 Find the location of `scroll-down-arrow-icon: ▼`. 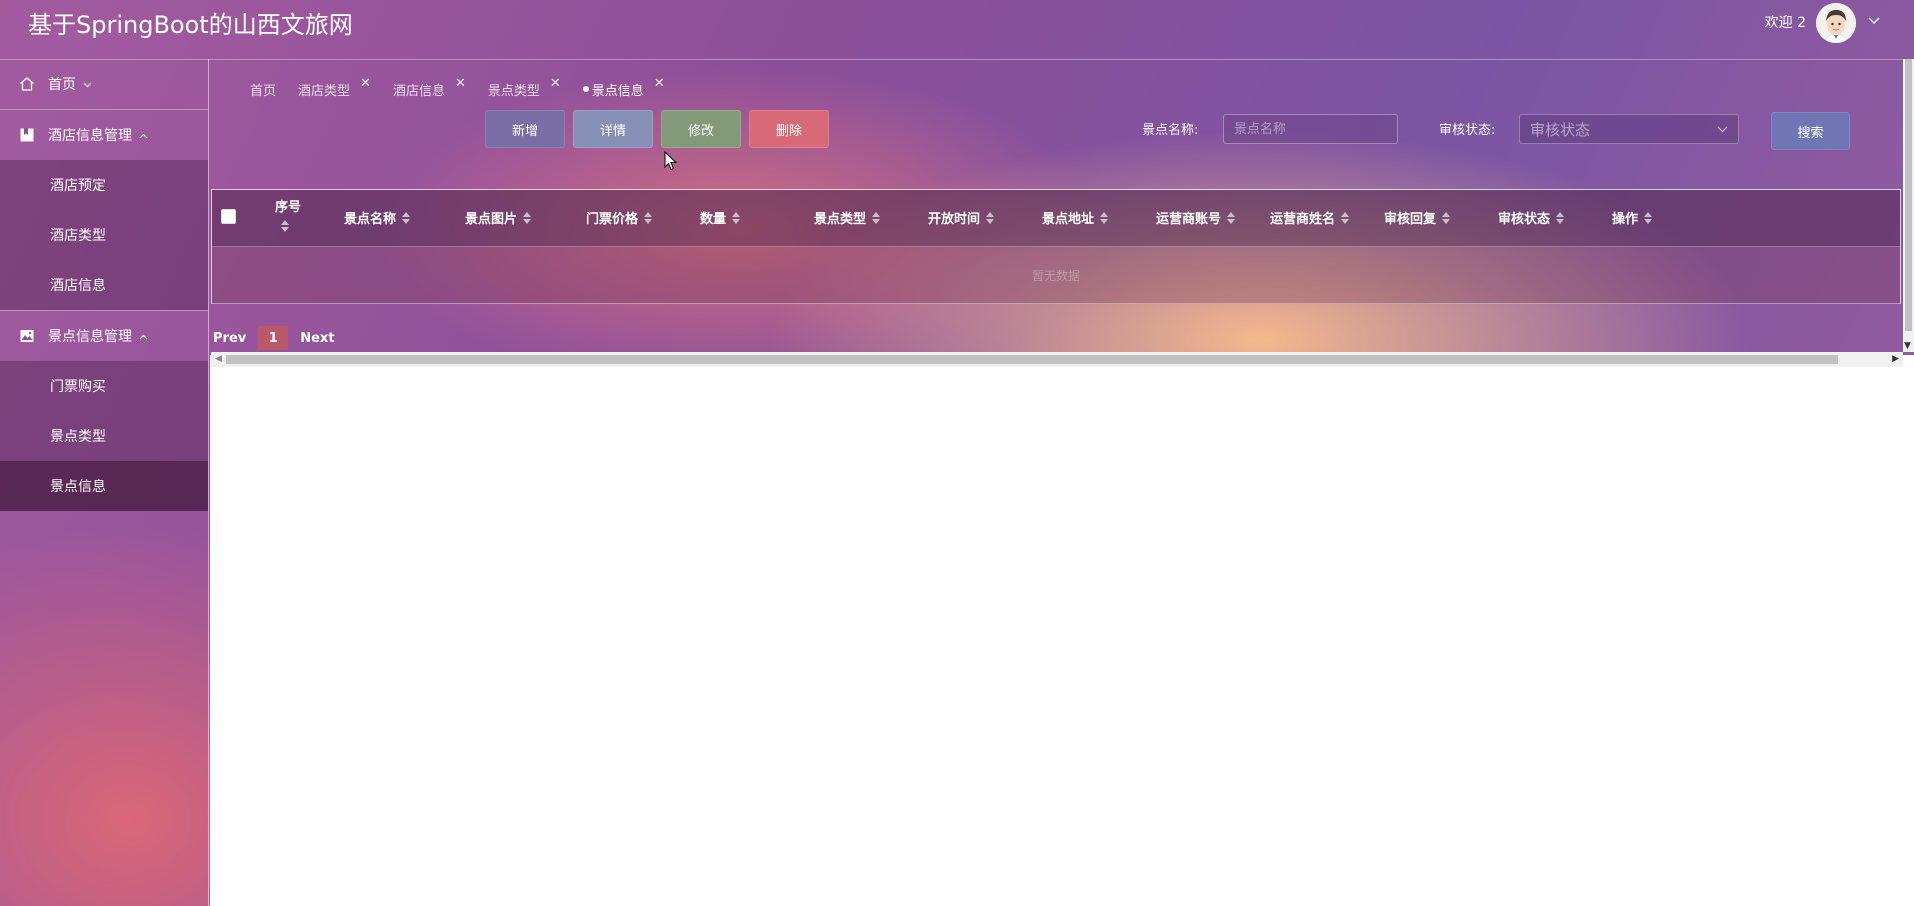

scroll-down-arrow-icon: ▼ is located at coordinates (1907, 346).